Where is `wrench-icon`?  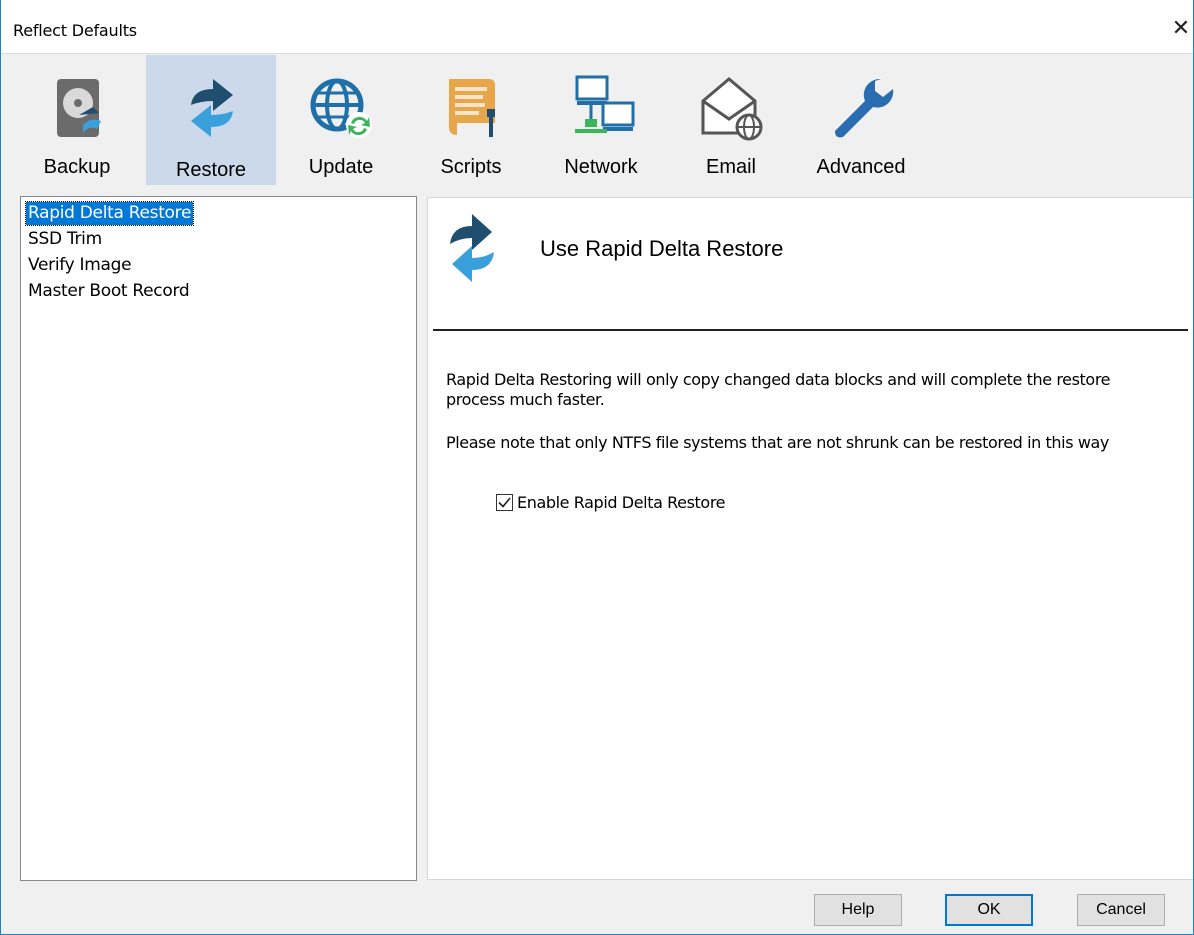
wrench-icon is located at coordinates (864, 108).